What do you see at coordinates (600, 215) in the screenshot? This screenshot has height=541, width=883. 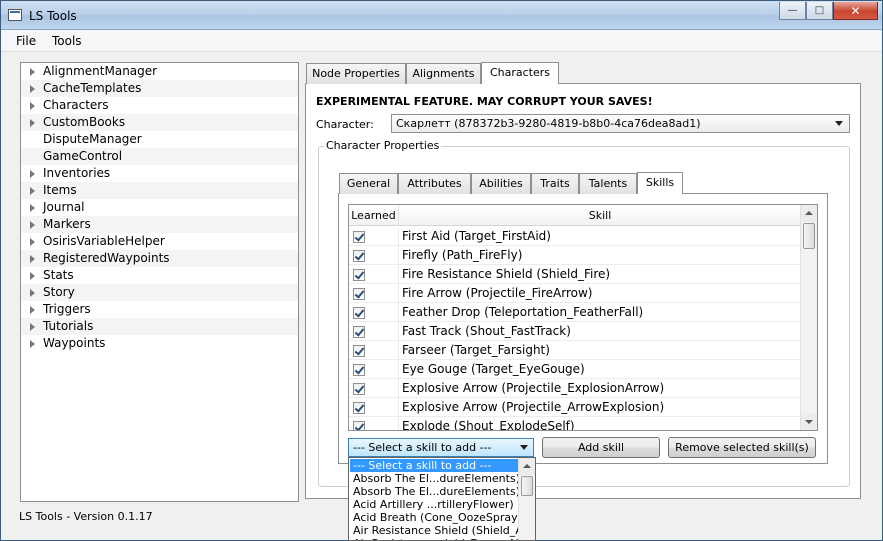 I see `column-header-skill: Skill` at bounding box center [600, 215].